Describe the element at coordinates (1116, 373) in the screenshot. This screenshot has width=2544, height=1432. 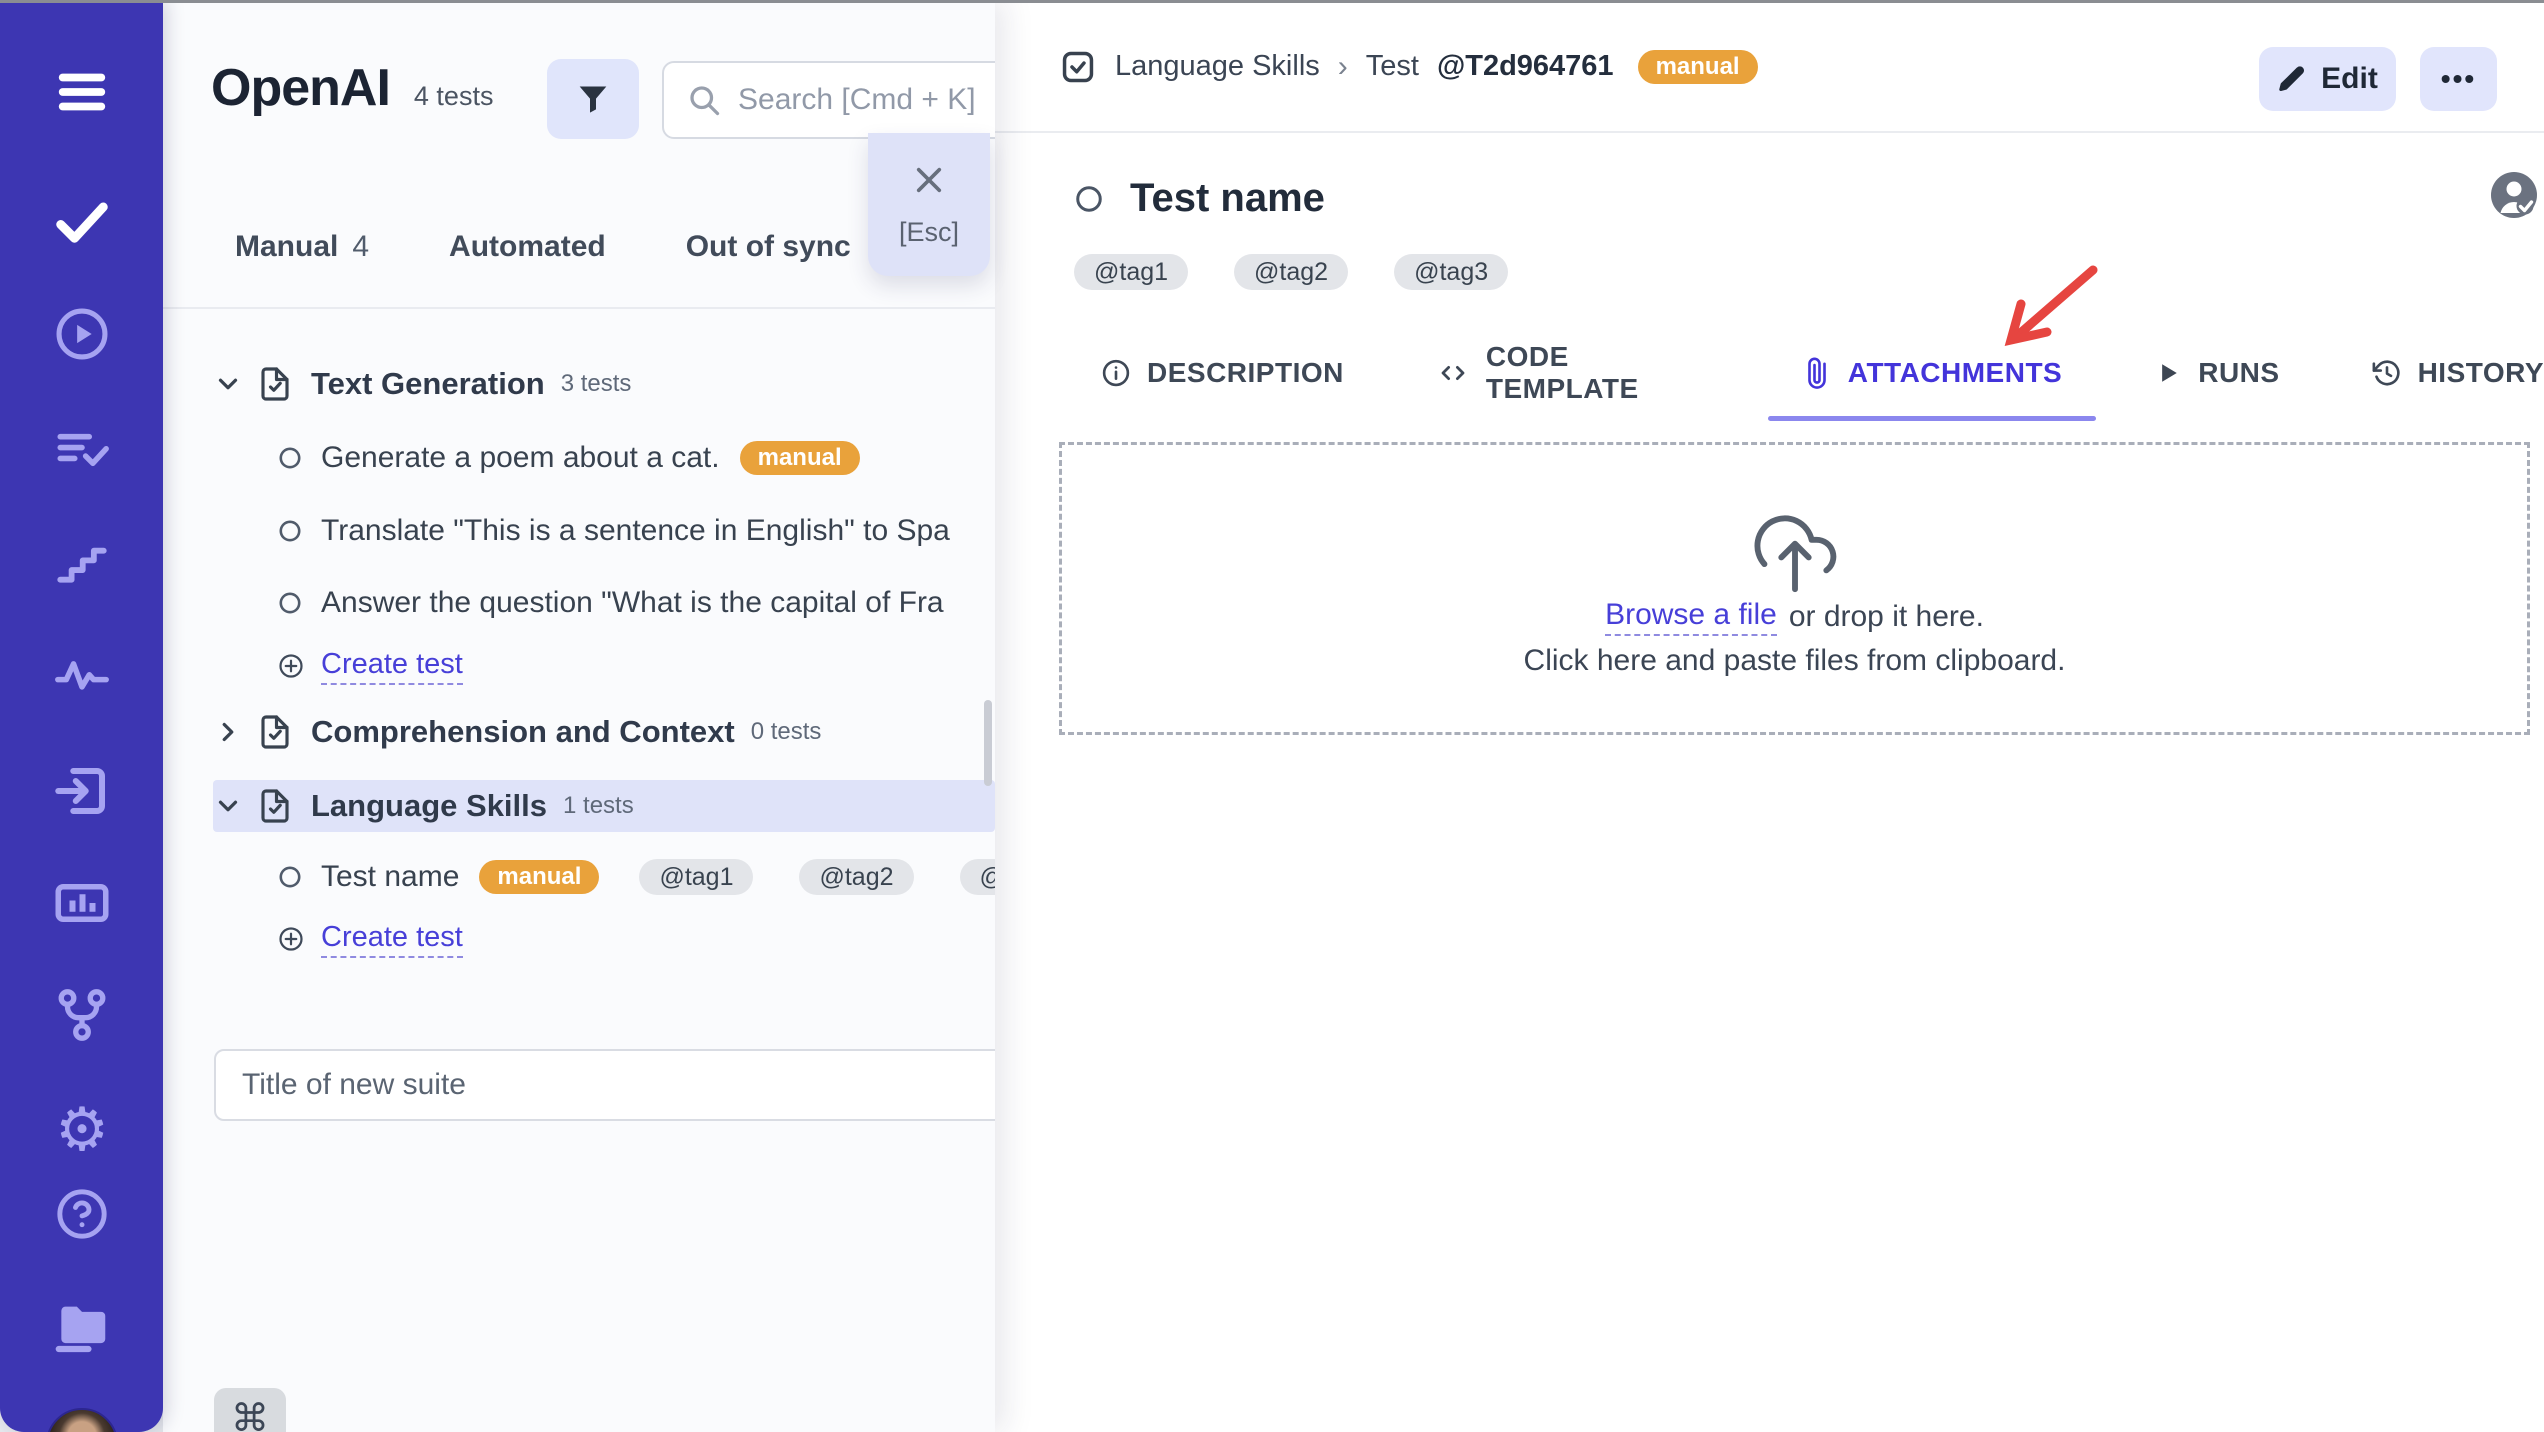
I see `info-icon` at that location.